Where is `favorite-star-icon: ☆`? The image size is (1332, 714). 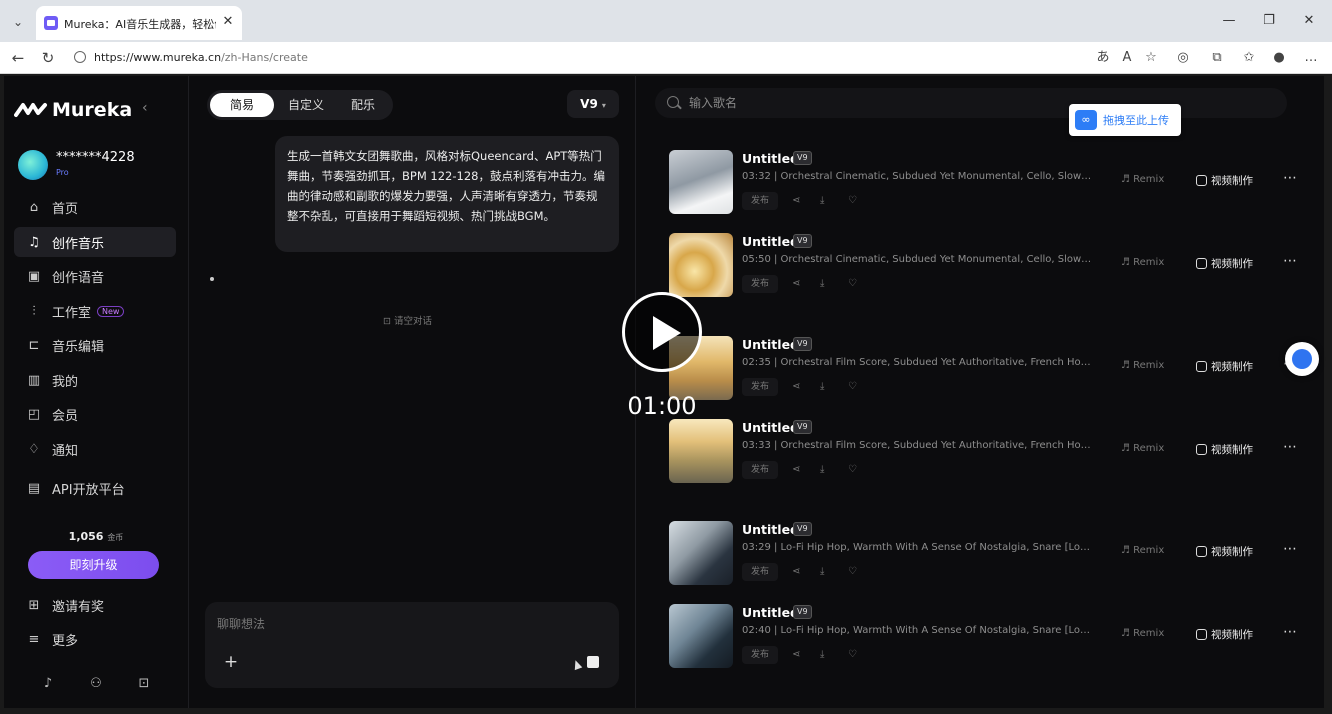
favorite-star-icon: ☆ is located at coordinates (1151, 58).